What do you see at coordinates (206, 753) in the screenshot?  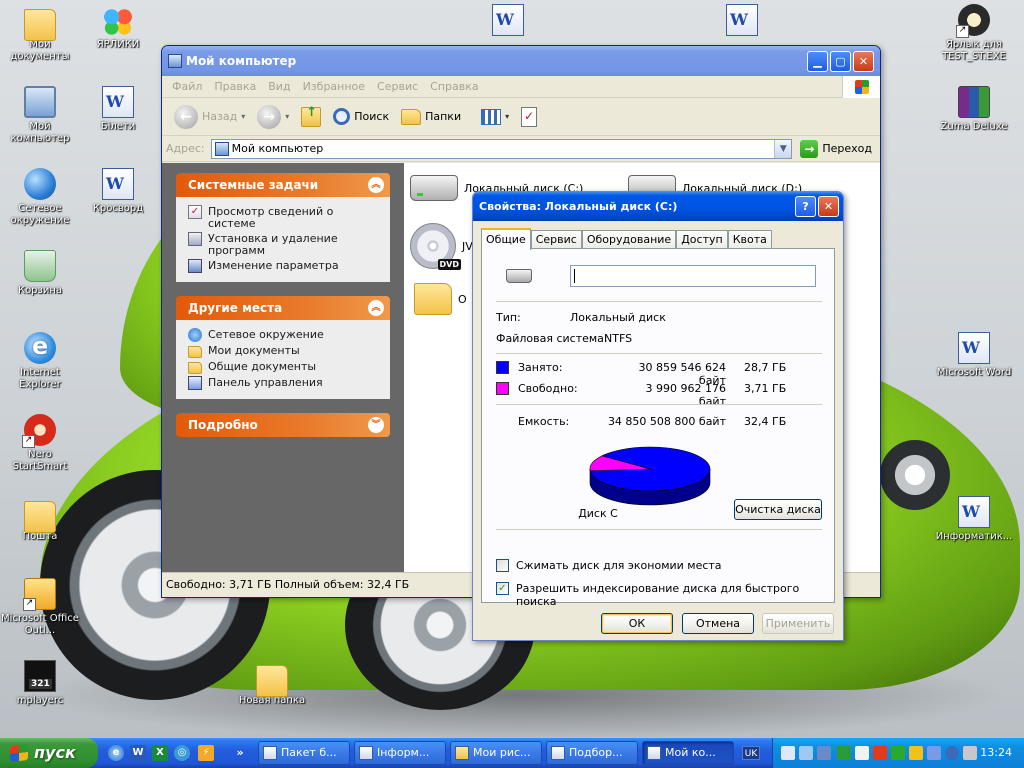 I see `quicklaunch-app-icon: ⚡` at bounding box center [206, 753].